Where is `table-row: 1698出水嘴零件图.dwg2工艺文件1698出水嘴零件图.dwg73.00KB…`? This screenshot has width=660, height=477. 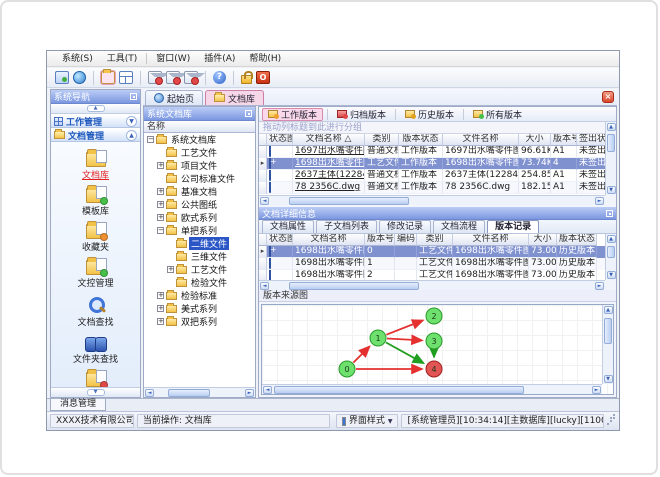
table-row: 1698出水嘴零件图.dwg2工艺文件1698出水嘴零件图.dwg73.00KB… is located at coordinates (432, 275).